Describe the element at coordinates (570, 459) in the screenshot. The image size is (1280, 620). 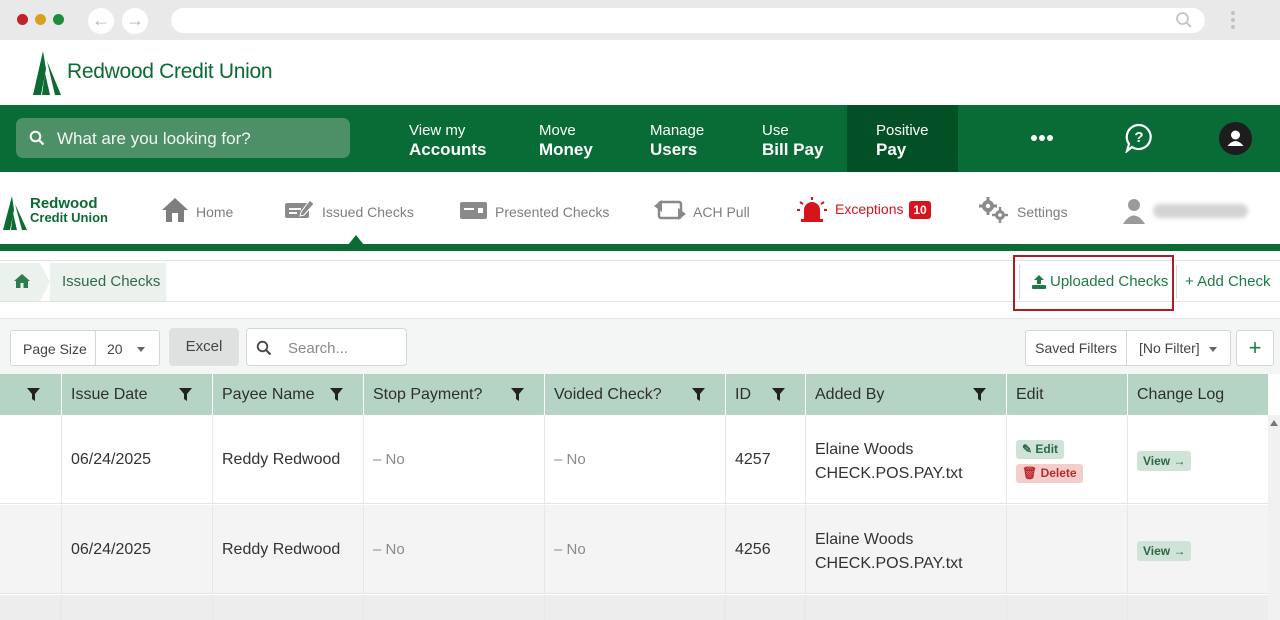
I see `voided-value: – No` at that location.